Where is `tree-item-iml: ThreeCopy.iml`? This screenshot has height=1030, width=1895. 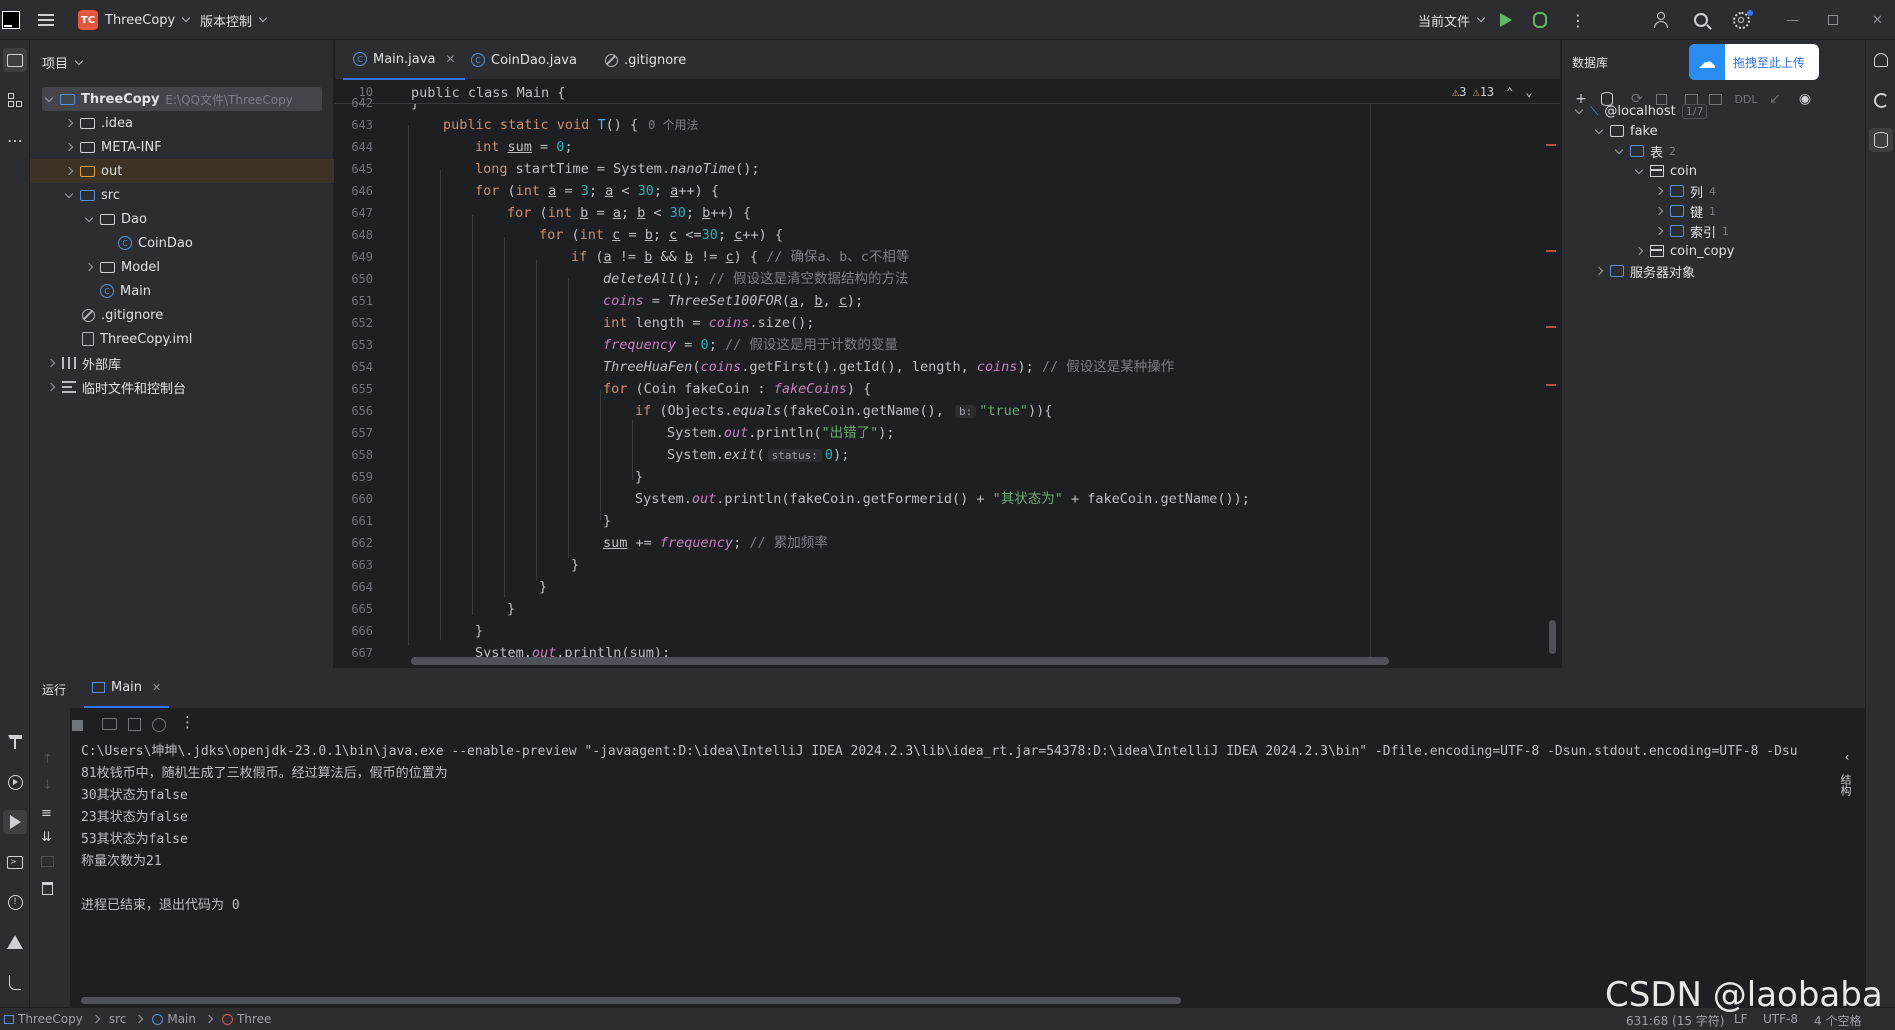
tree-item-iml: ThreeCopy.iml is located at coordinates (182, 339).